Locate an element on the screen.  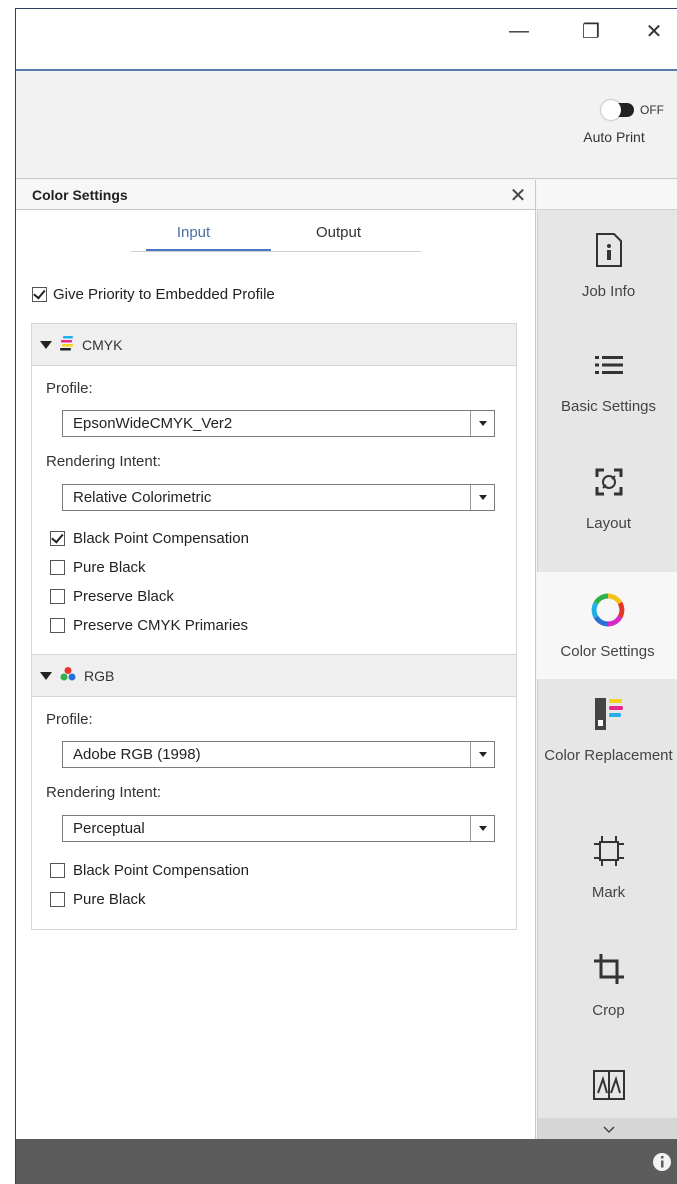
cmyk-preserve-black-checkbox is located at coordinates (57, 596).